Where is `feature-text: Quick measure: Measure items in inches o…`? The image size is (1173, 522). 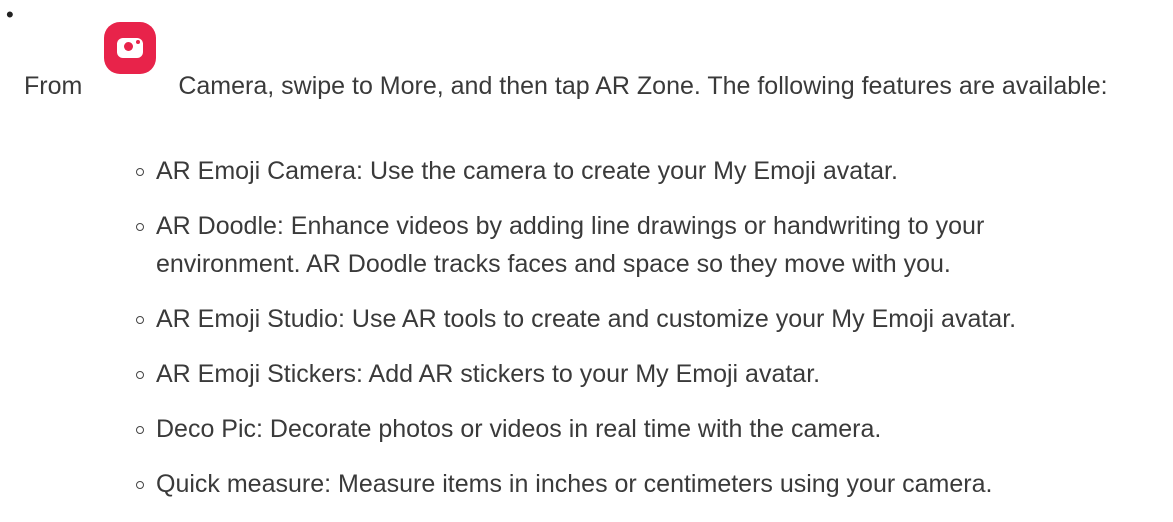
feature-text: Quick measure: Measure items in inches o… is located at coordinates (574, 484).